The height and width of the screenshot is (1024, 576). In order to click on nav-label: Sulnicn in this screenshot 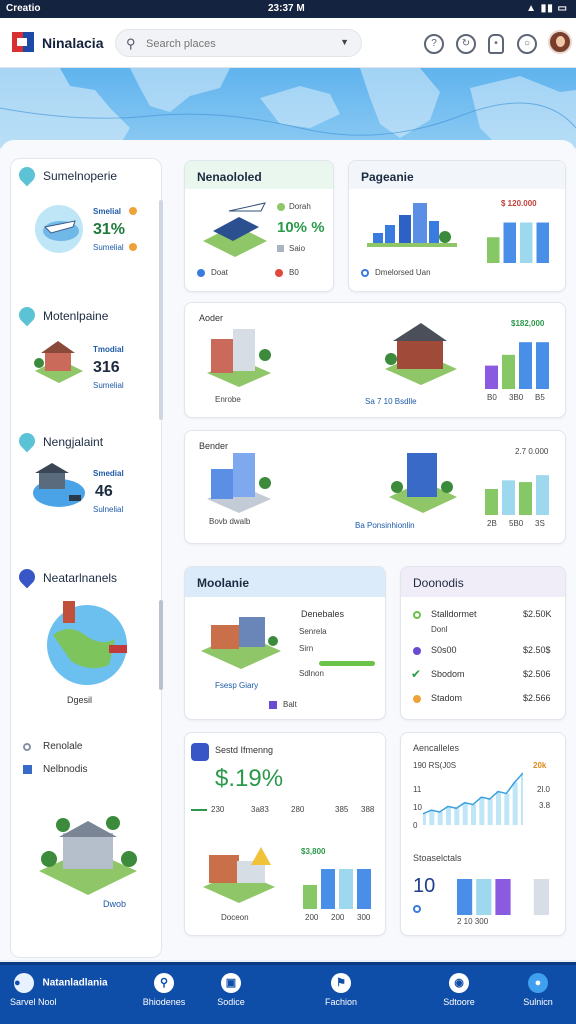, I will do `click(538, 1002)`.